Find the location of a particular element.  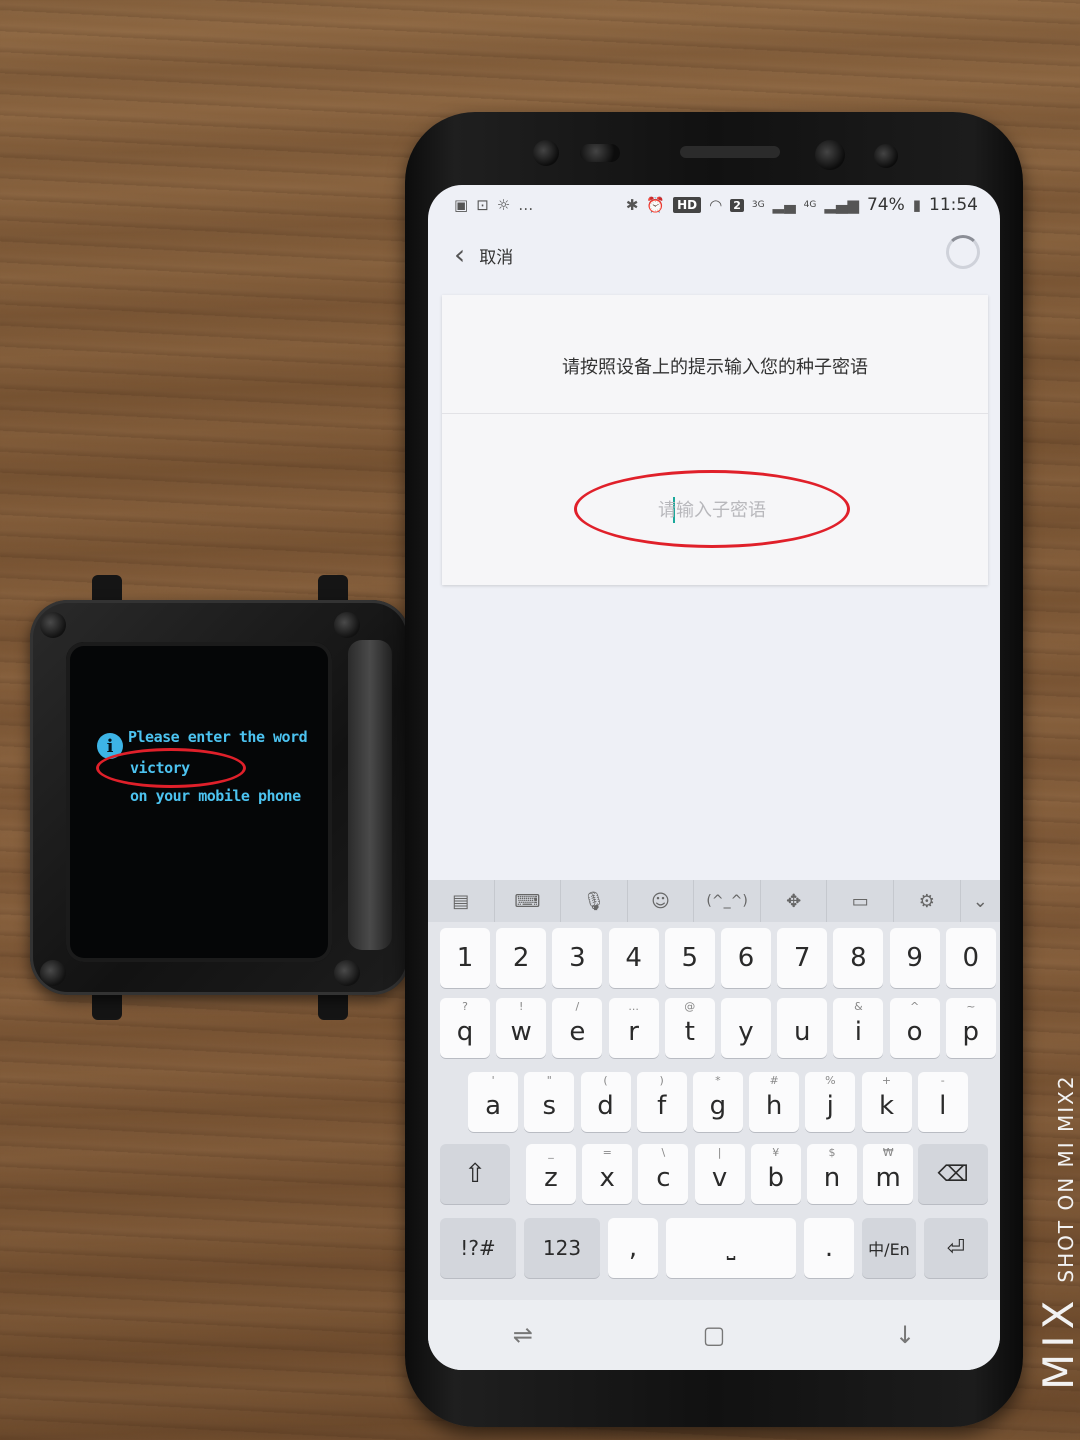

key-0: 0 is located at coordinates (970, 958).